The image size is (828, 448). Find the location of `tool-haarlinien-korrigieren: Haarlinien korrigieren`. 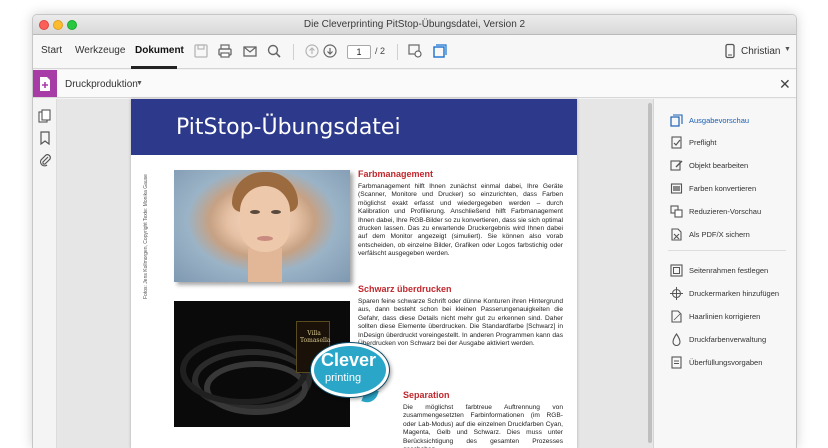

tool-haarlinien-korrigieren: Haarlinien korrigieren is located at coordinates (725, 317).